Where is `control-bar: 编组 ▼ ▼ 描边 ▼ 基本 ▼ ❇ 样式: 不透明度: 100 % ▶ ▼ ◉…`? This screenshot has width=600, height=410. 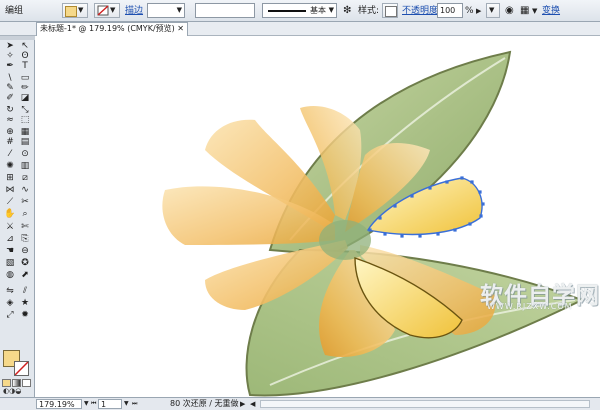
control-bar: 编组 ▼ ▼ 描边 ▼ 基本 ▼ ❇ 样式: 不透明度: 100 % ▶ ▼ ◉… is located at coordinates (300, 11).